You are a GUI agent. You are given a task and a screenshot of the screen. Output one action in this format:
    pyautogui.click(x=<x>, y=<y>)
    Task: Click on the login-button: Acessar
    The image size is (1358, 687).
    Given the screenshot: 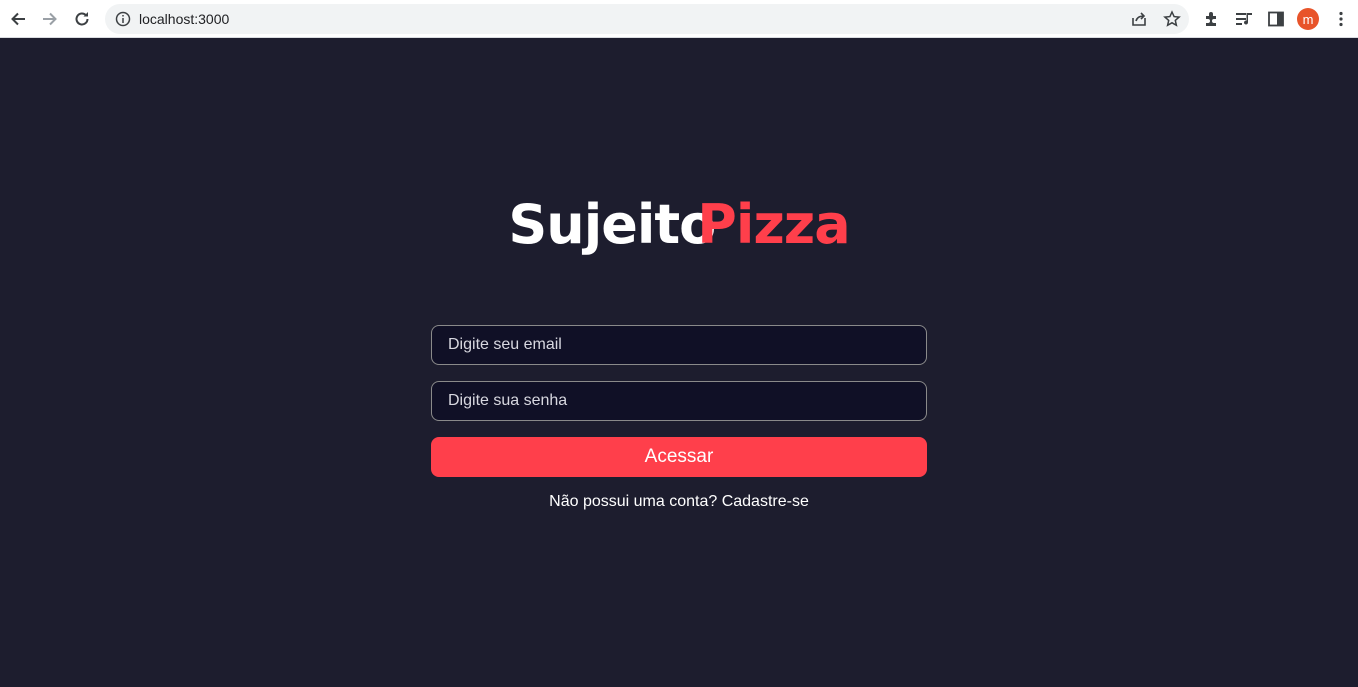 What is the action you would take?
    pyautogui.click(x=679, y=457)
    